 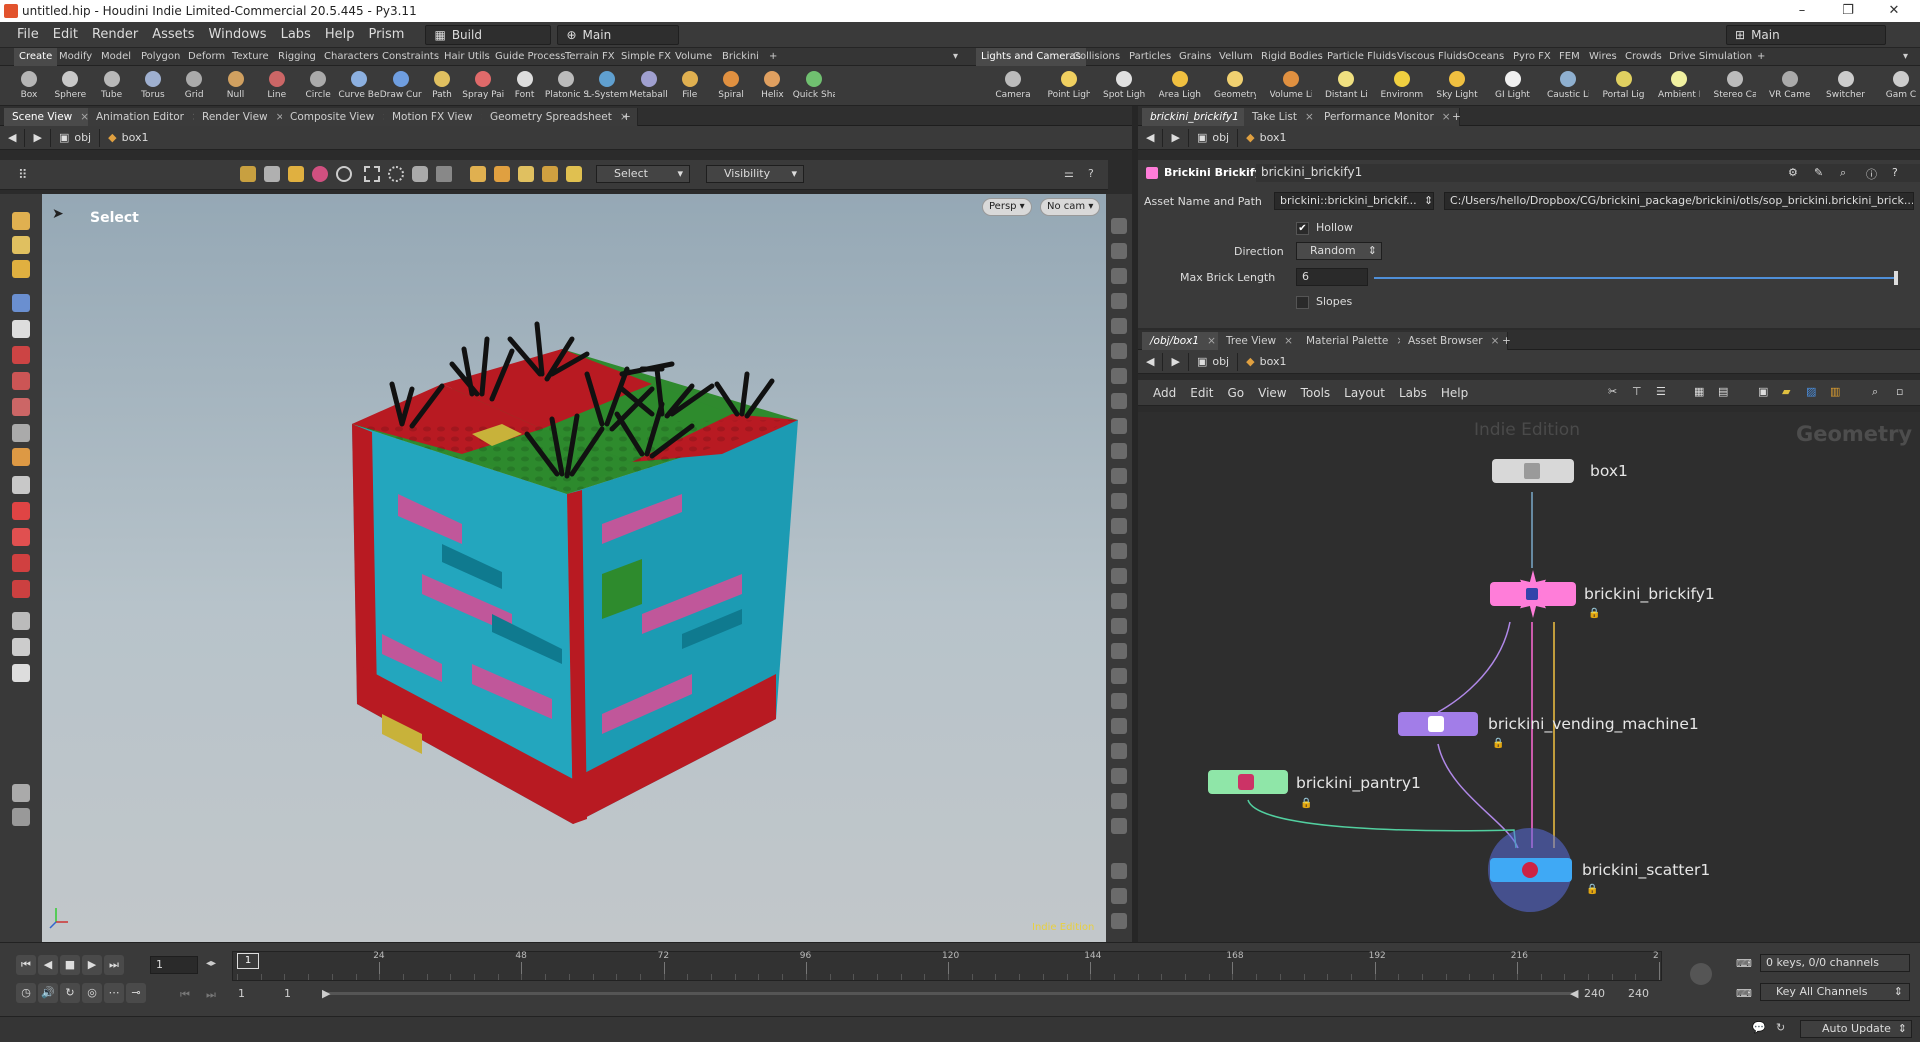 I want to click on persp-button: Persp ▾, so click(x=1007, y=207).